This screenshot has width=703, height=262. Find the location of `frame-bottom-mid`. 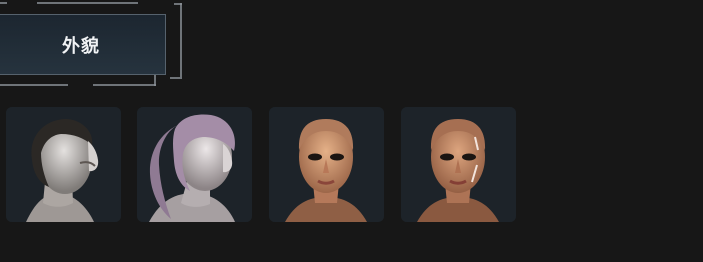

frame-bottom-mid is located at coordinates (124, 85).